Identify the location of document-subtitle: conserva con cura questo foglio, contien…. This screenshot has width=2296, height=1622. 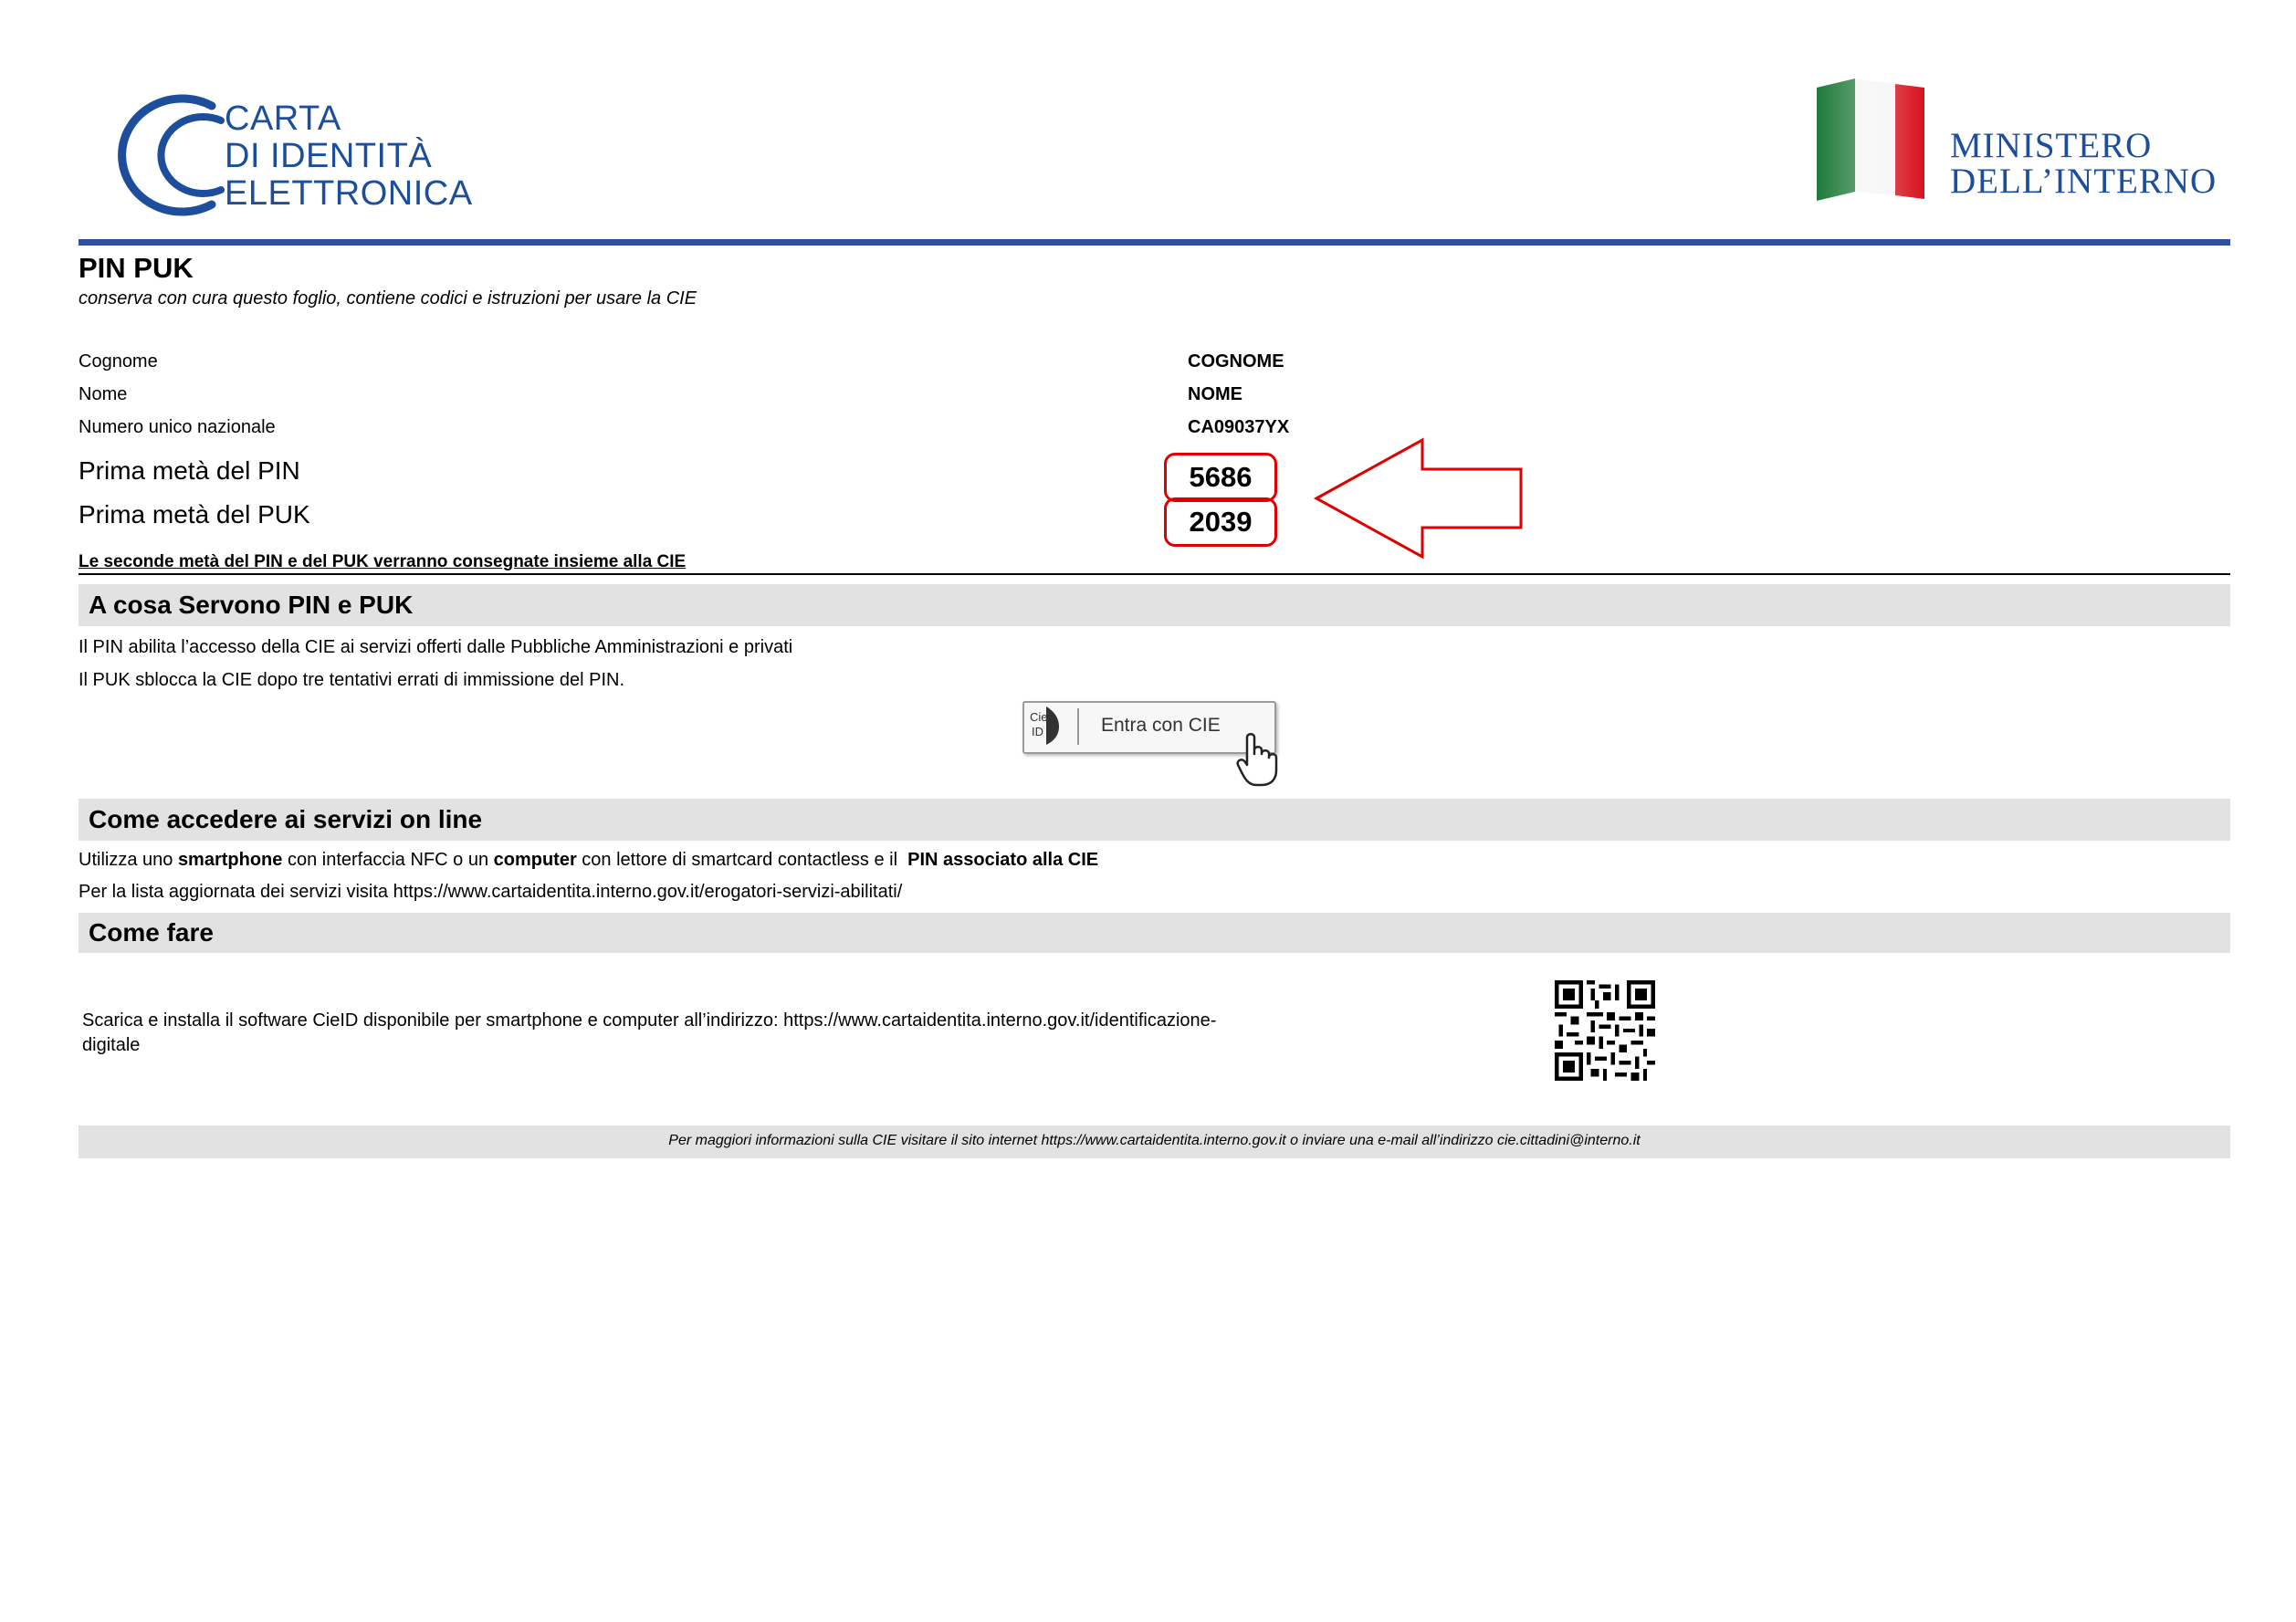
(388, 298).